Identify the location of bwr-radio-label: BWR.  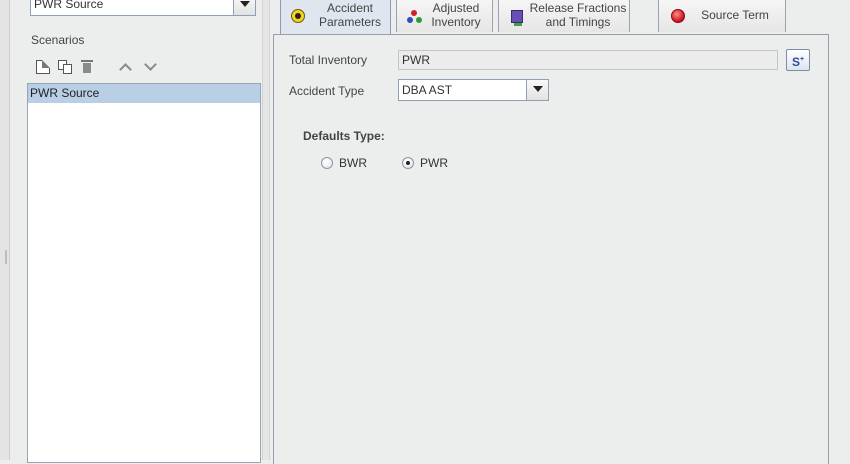
(353, 163).